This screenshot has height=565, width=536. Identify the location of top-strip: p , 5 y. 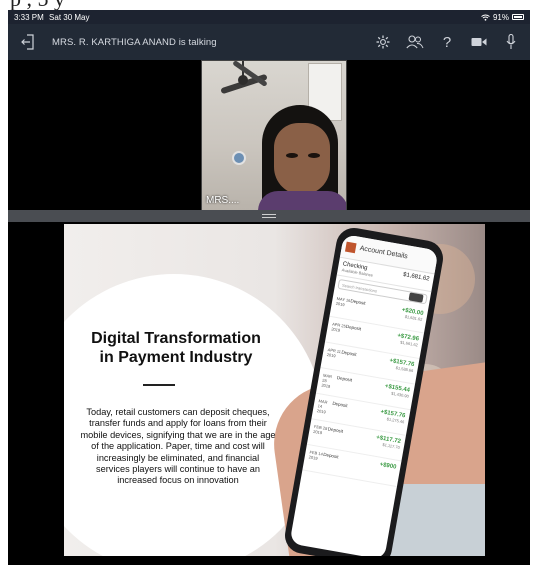
(268, 5).